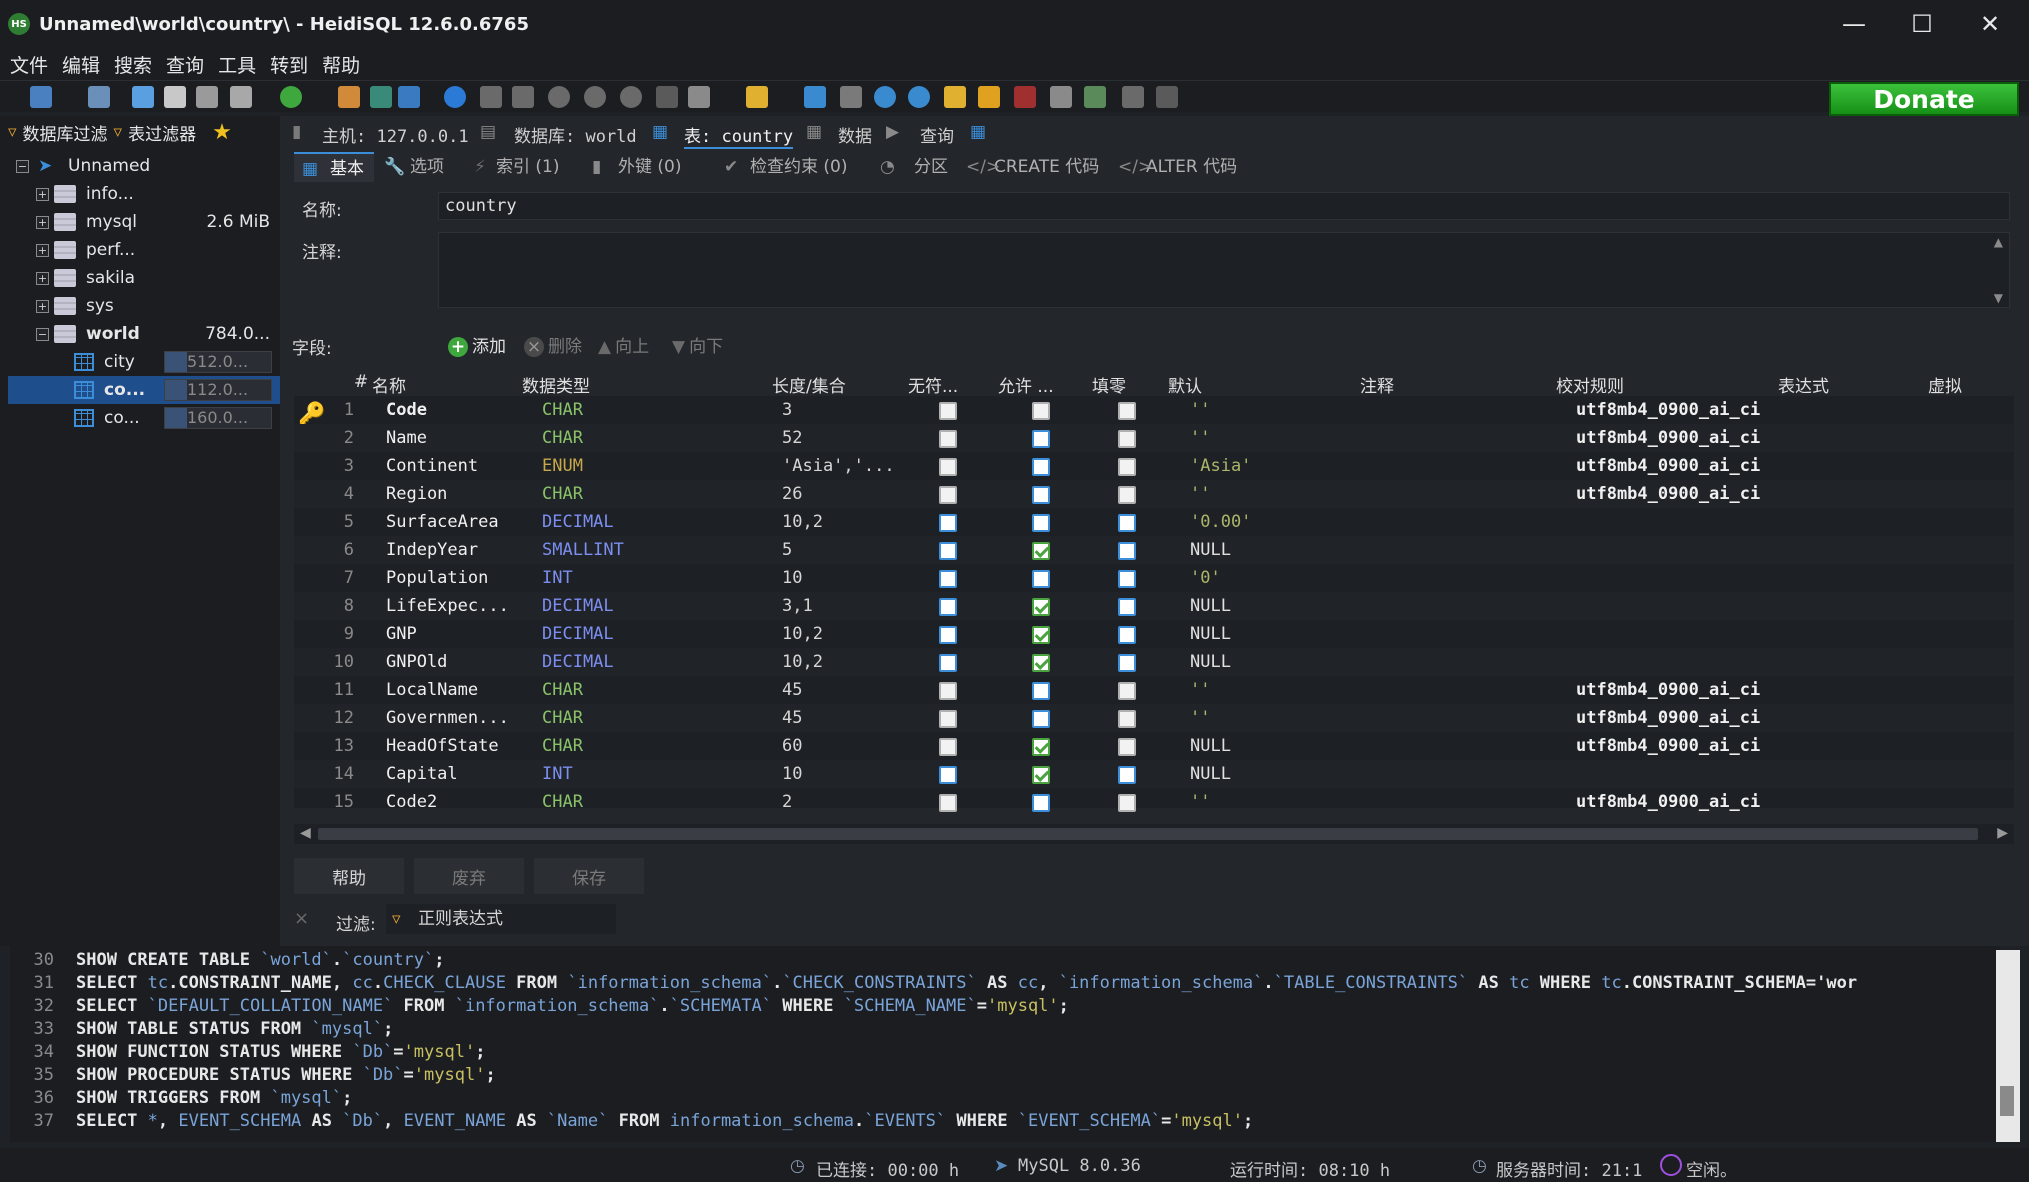 This screenshot has width=2029, height=1182. Describe the element at coordinates (1998, 298) in the screenshot. I see `scroll-down-icon: ▼` at that location.